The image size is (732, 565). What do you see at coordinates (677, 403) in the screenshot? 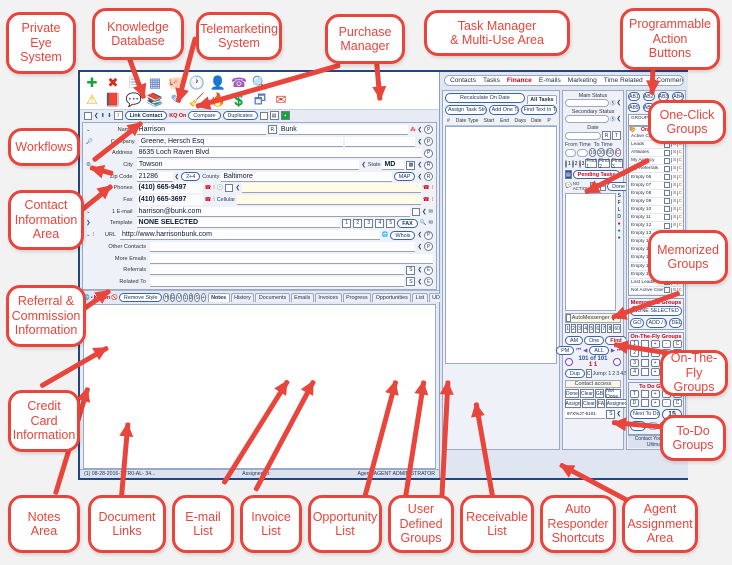
I see `to-do-c-button: C` at bounding box center [677, 403].